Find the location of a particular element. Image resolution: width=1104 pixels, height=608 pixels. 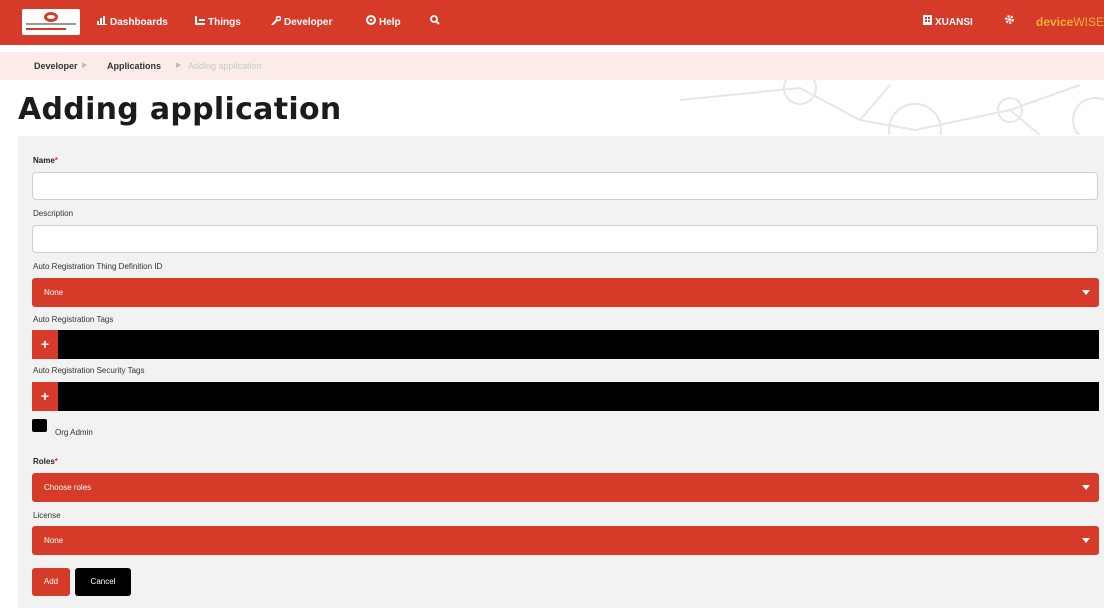

help-icon is located at coordinates (371, 22).